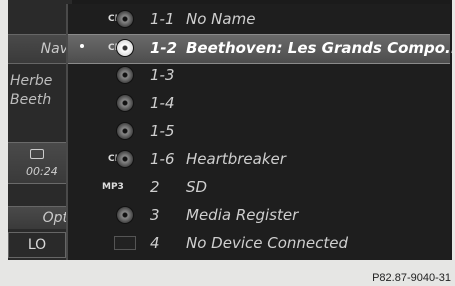  What do you see at coordinates (155, 187) in the screenshot?
I see `item-number: 2` at bounding box center [155, 187].